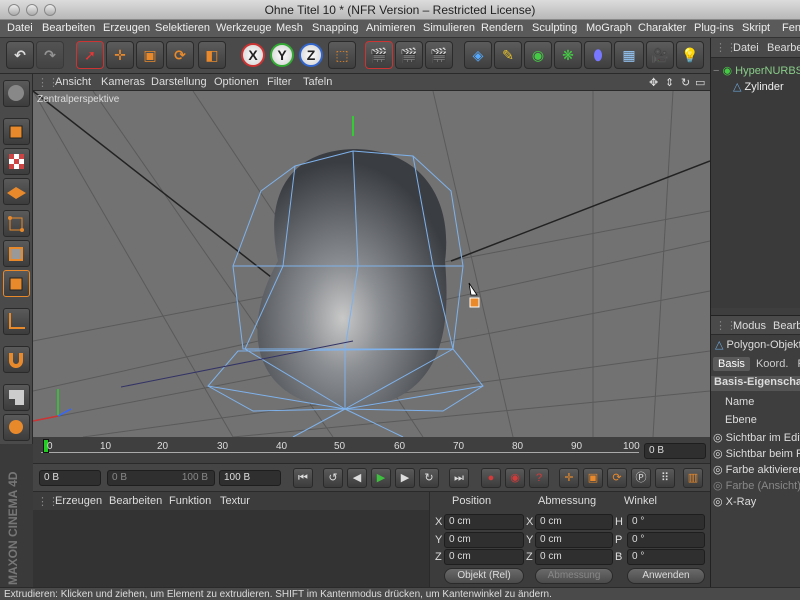 This screenshot has height=600, width=800. Describe the element at coordinates (756, 28) in the screenshot. I see `menu-skript: Skript` at that location.